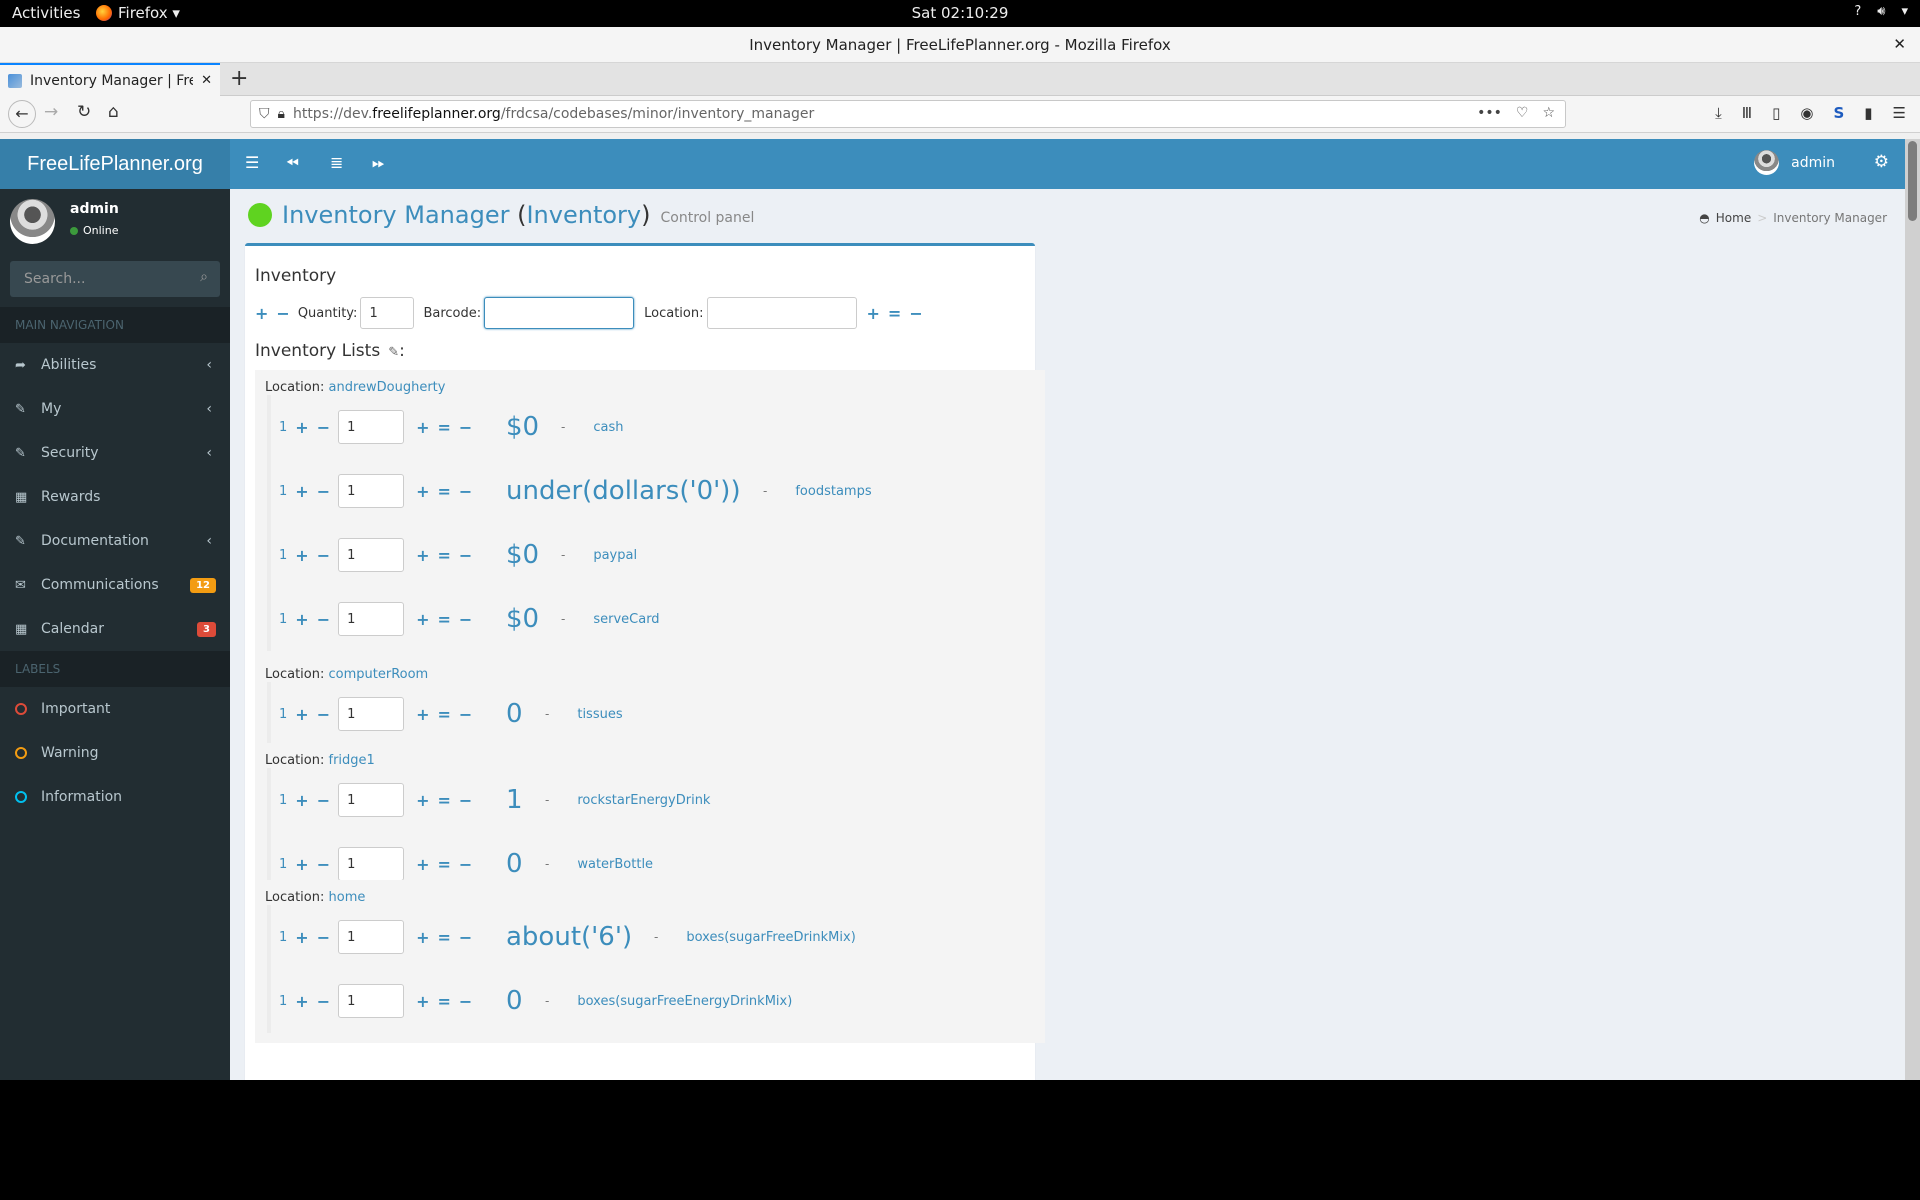  I want to click on clock: Sat 02:10:29, so click(960, 13).